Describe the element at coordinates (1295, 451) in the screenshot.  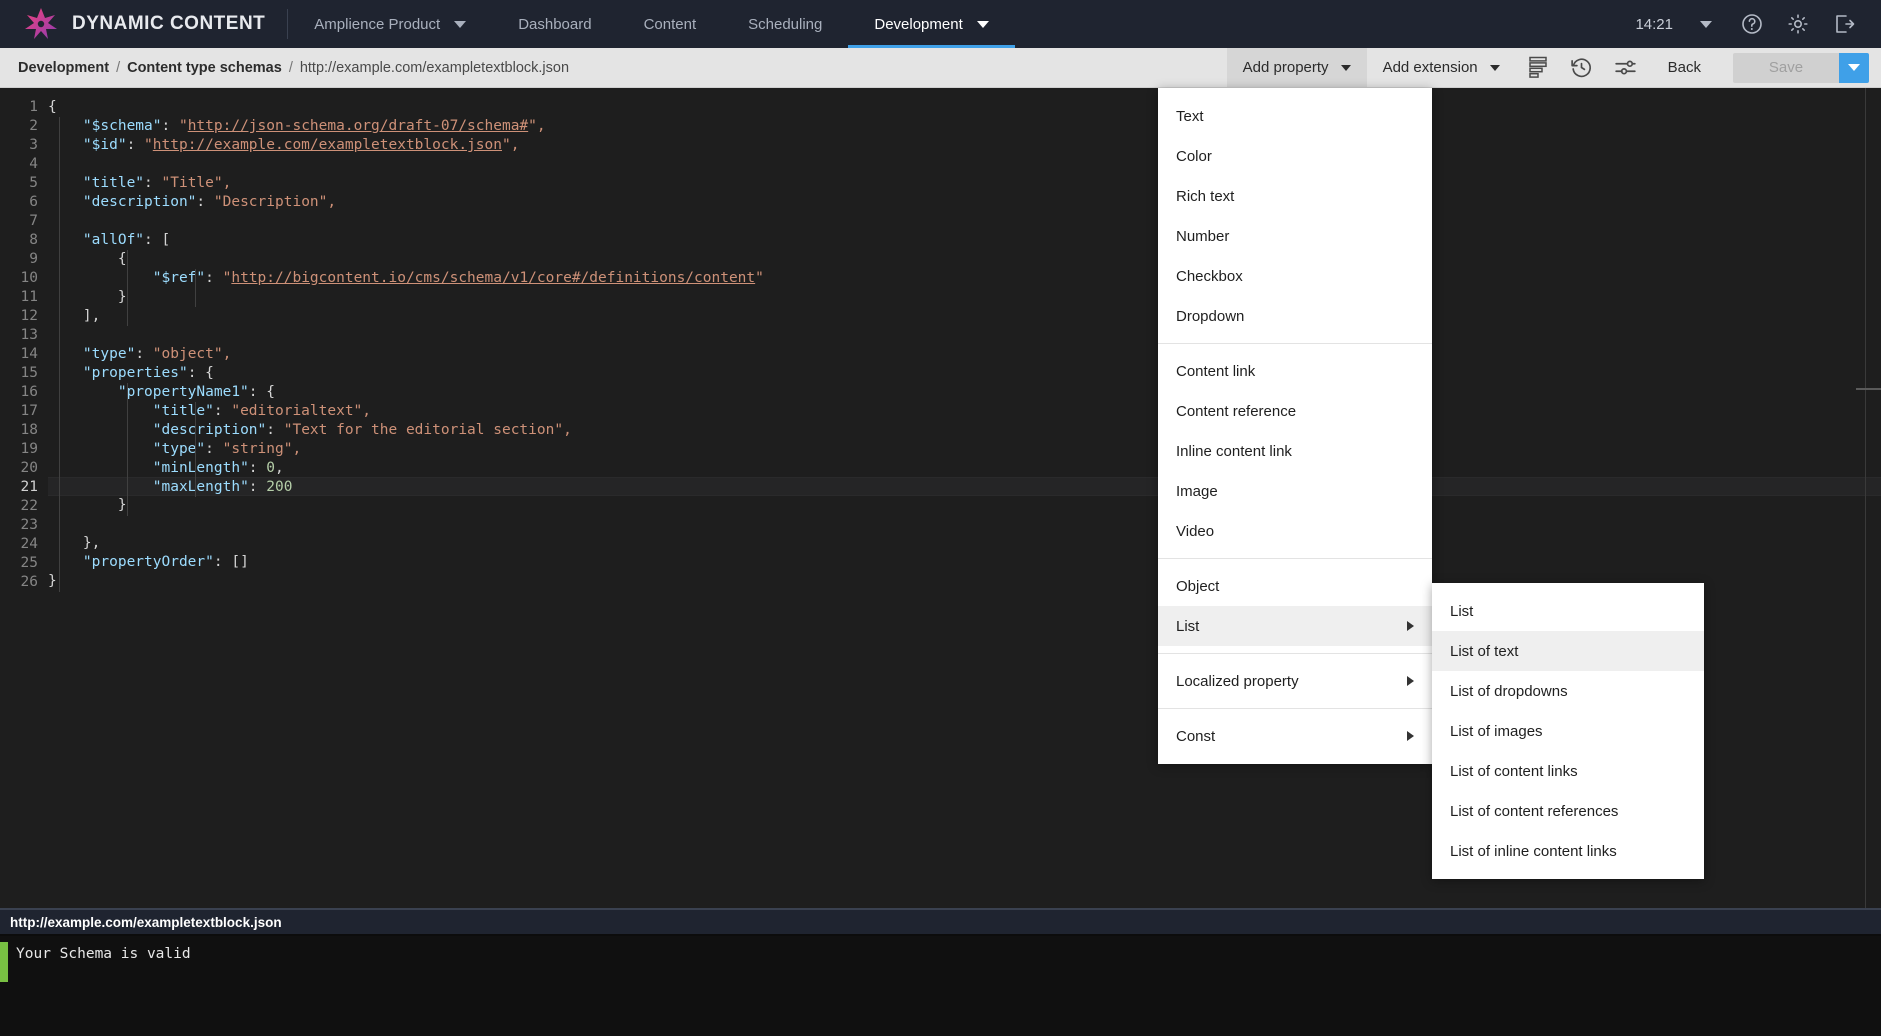
I see `menu-item-inline-content-link: Inline content link` at that location.